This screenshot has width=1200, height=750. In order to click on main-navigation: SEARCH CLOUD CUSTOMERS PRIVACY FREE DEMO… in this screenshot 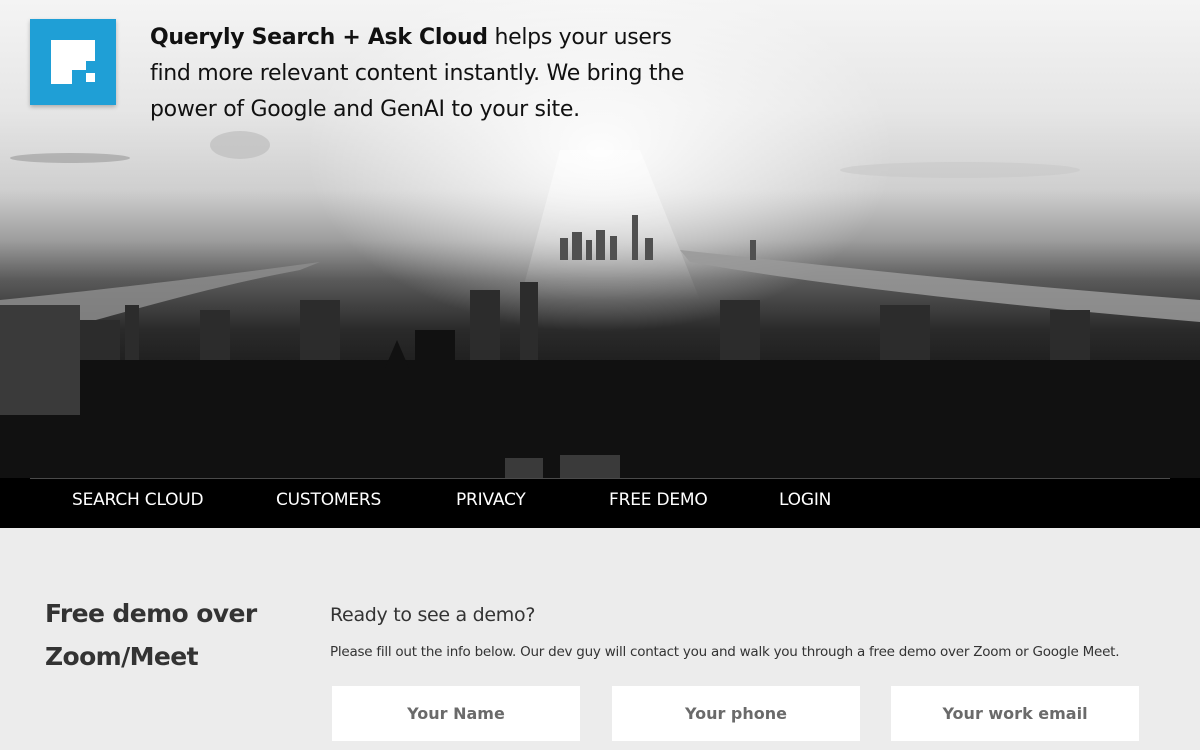, I will do `click(600, 503)`.